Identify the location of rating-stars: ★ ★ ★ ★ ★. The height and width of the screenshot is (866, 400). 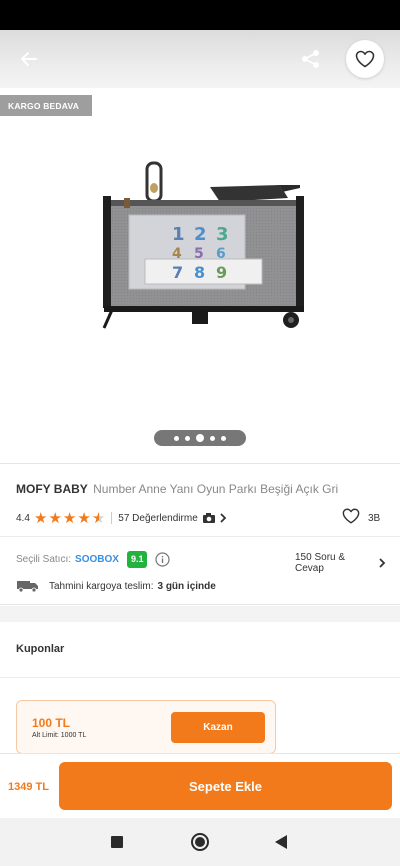
(69, 518).